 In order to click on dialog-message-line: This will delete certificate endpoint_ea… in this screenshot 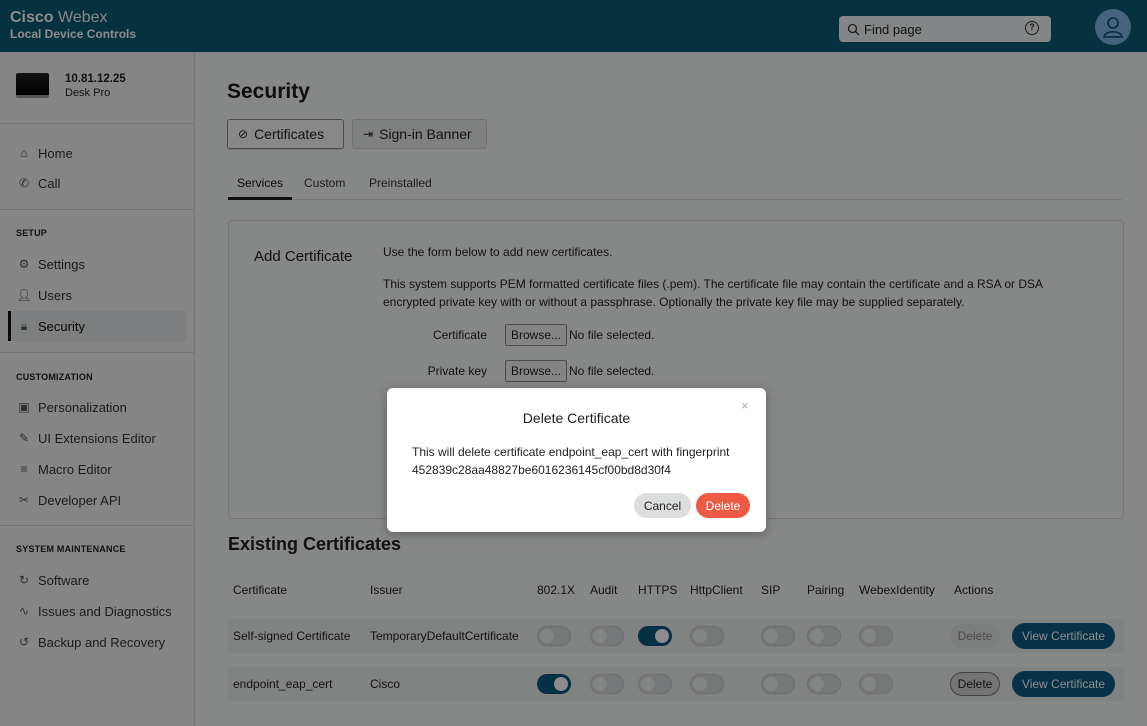, I will do `click(571, 452)`.